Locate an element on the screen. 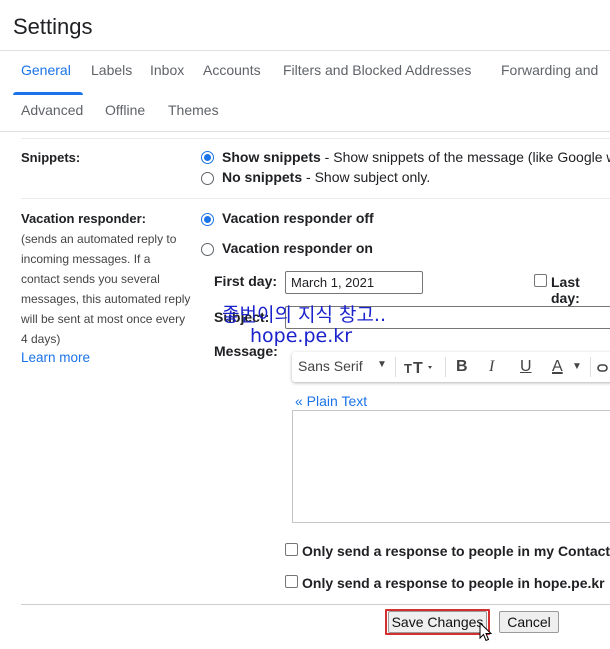 The height and width of the screenshot is (649, 610). save-button: Save Changes is located at coordinates (437, 622).